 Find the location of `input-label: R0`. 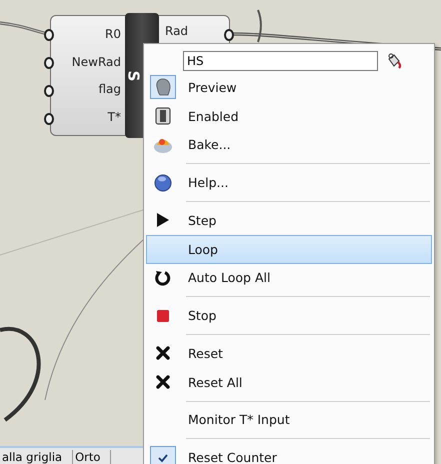

input-label: R0 is located at coordinates (113, 33).